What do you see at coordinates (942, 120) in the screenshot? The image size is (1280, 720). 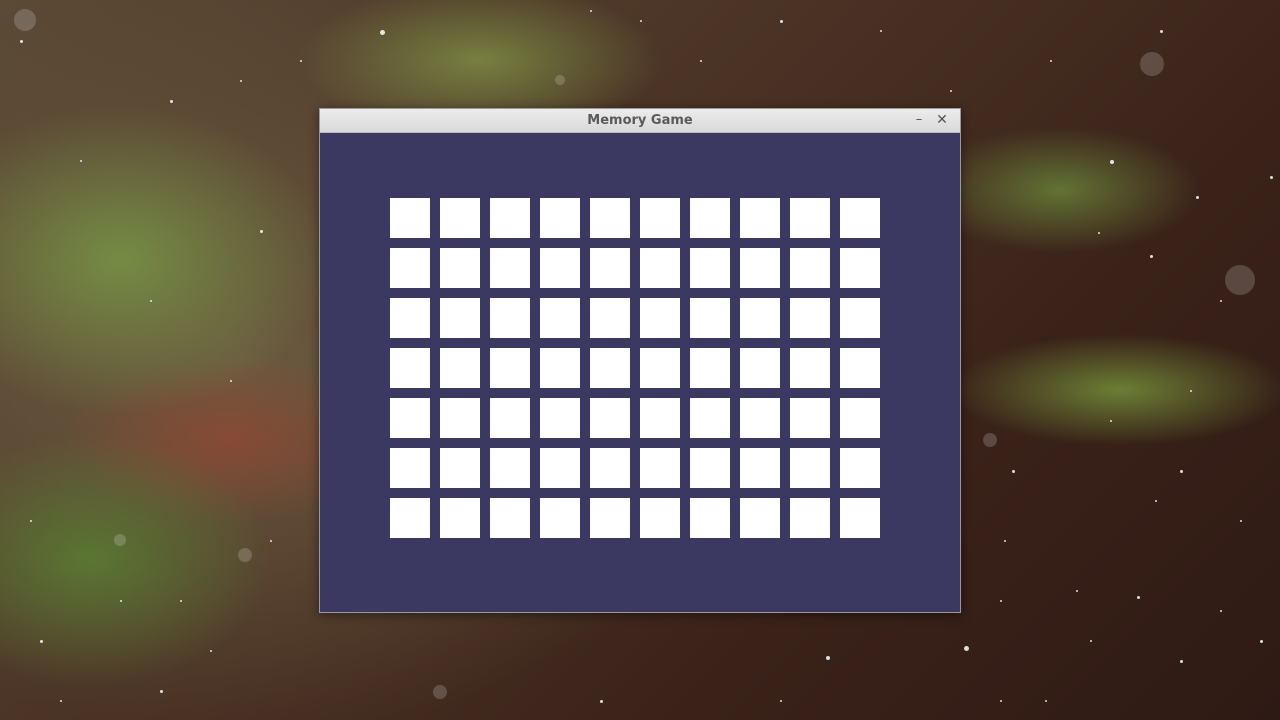 I see `close-button: ✕` at bounding box center [942, 120].